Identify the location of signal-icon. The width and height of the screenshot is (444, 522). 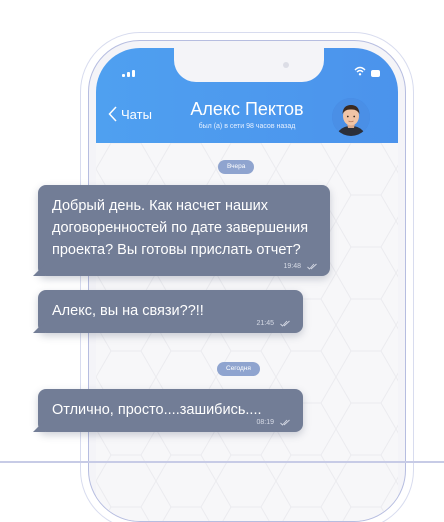
(128, 73).